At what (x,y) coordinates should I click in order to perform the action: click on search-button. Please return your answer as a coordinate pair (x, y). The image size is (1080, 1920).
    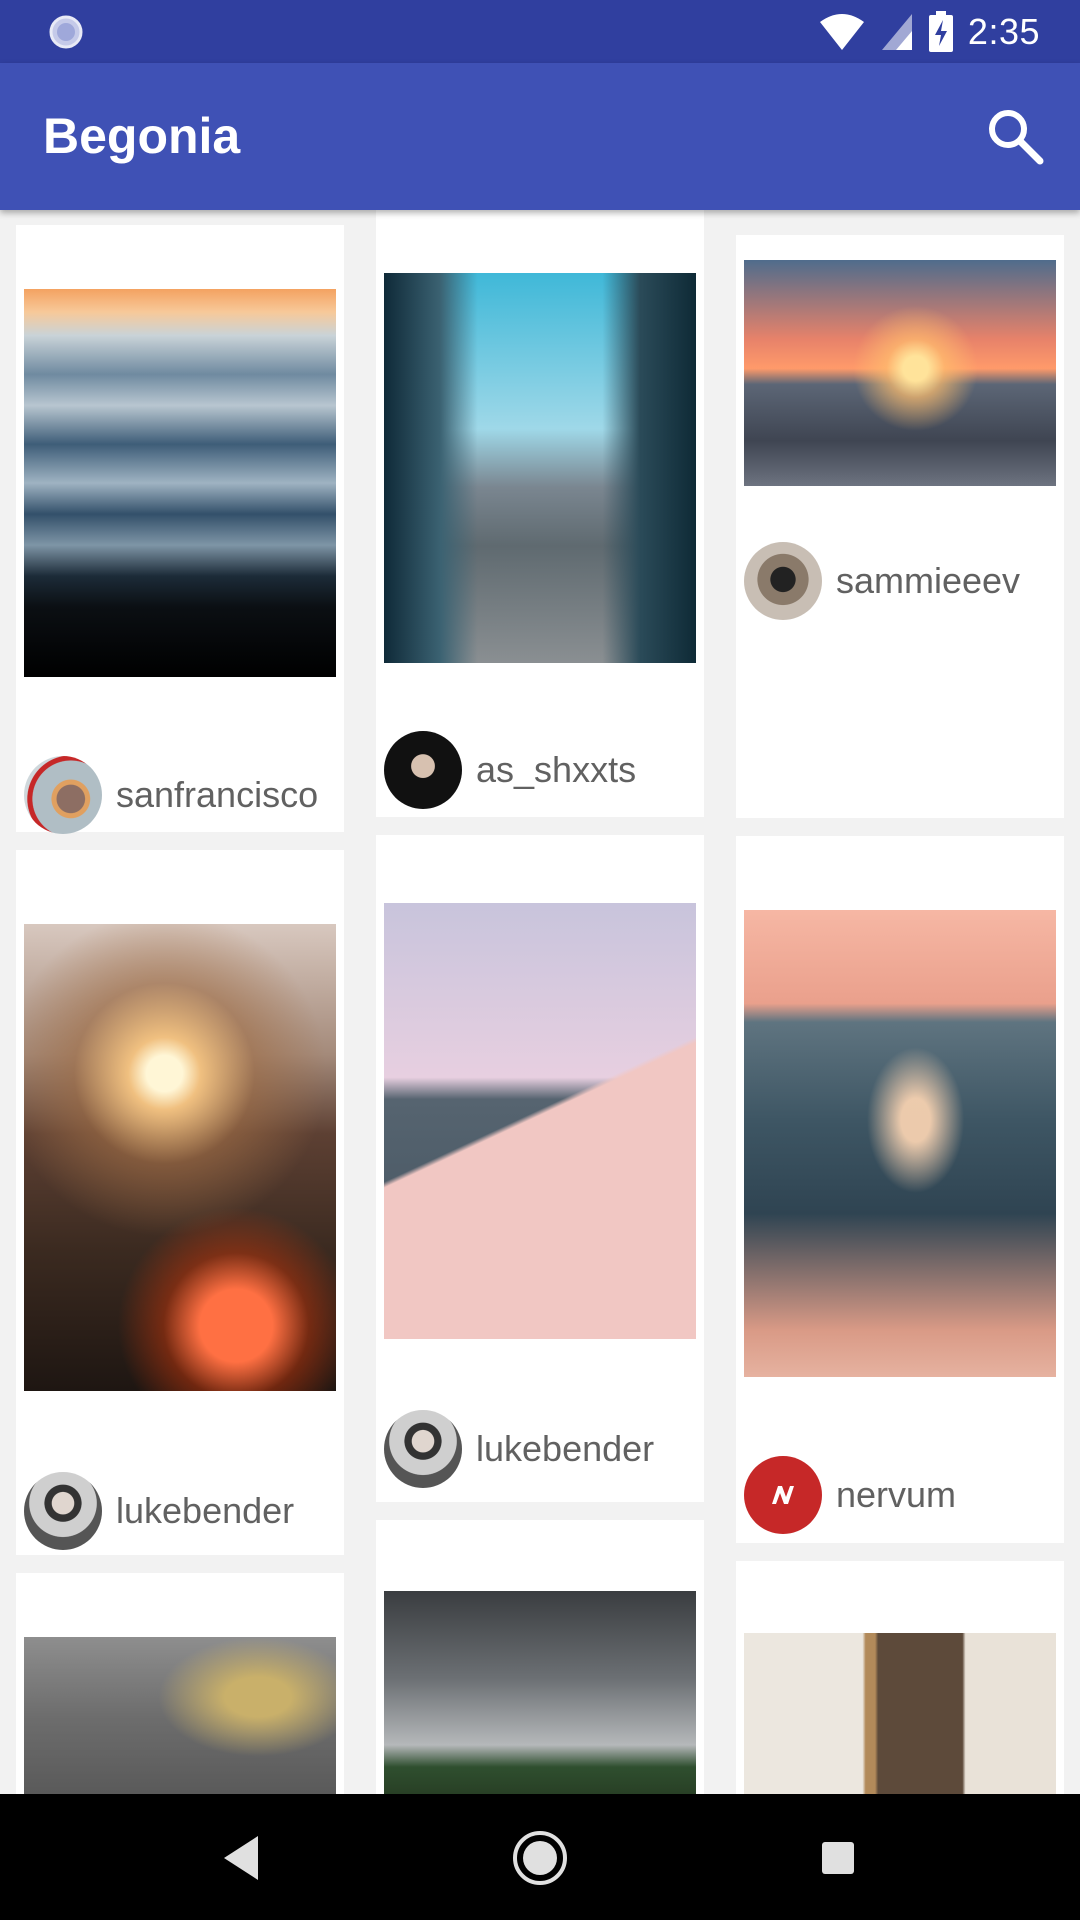
    Looking at the image, I should click on (1015, 136).